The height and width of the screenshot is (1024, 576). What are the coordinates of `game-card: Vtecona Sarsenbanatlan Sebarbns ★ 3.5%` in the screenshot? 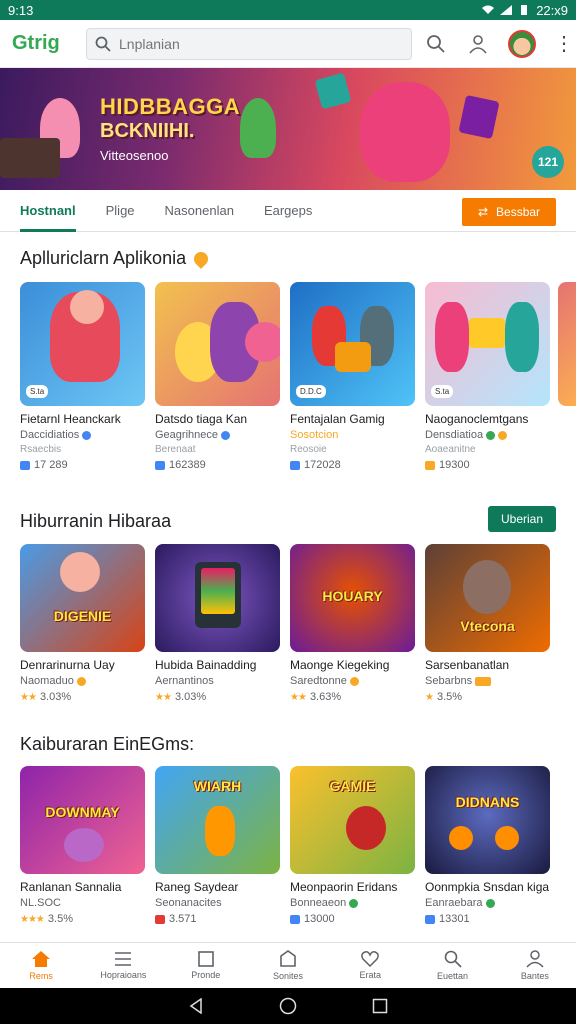 It's located at (487, 623).